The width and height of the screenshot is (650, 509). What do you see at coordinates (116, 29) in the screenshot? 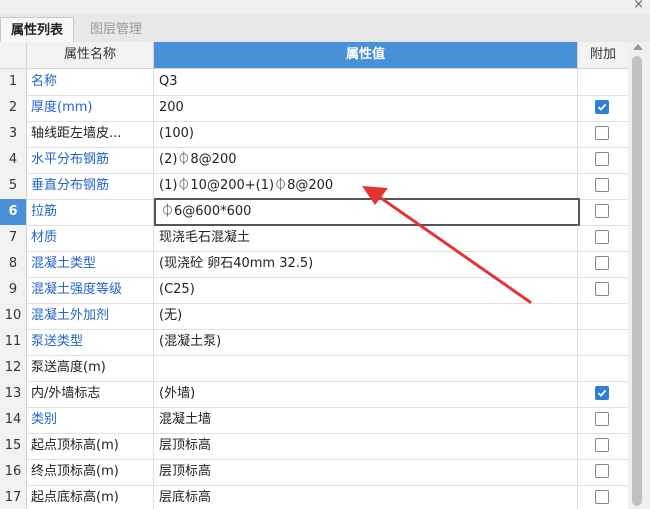
I see `tab-layer-management: 图层管理` at bounding box center [116, 29].